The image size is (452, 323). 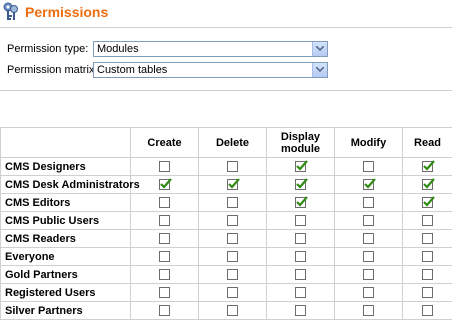 I want to click on permissions-keys-icon, so click(x=11, y=12).